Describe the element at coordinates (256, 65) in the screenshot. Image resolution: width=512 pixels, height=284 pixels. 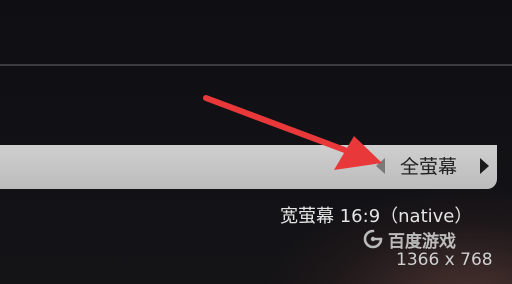
I see `top-divider` at that location.